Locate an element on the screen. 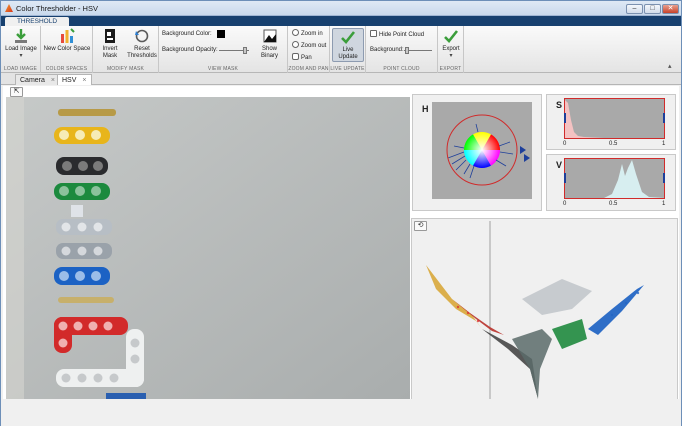 The width and height of the screenshot is (682, 426). matlab-icon is located at coordinates (9, 8).